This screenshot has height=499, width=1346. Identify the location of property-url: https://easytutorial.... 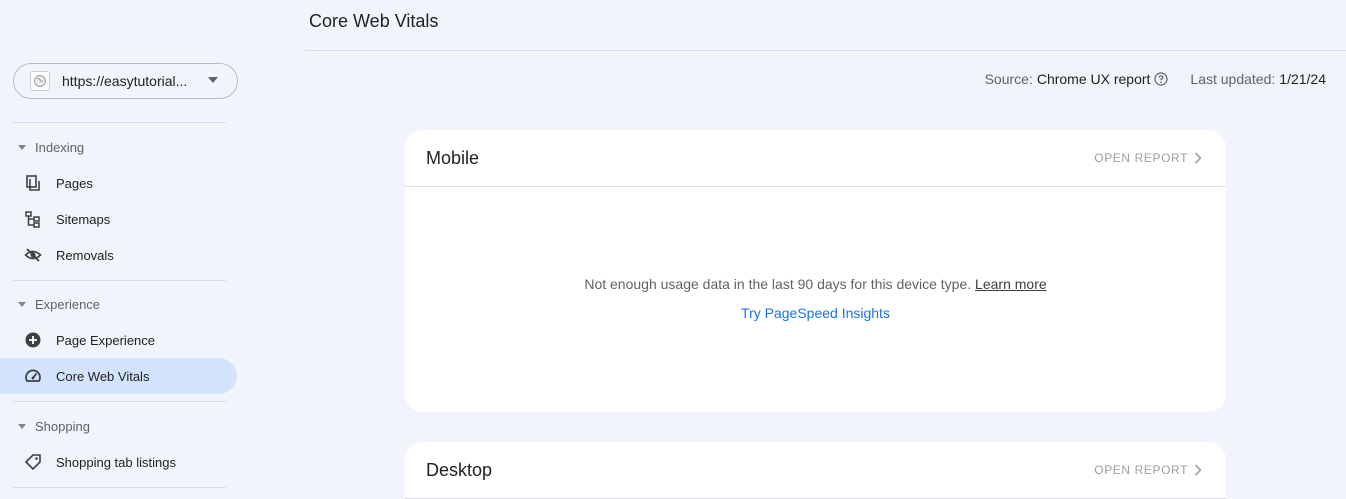
(125, 81).